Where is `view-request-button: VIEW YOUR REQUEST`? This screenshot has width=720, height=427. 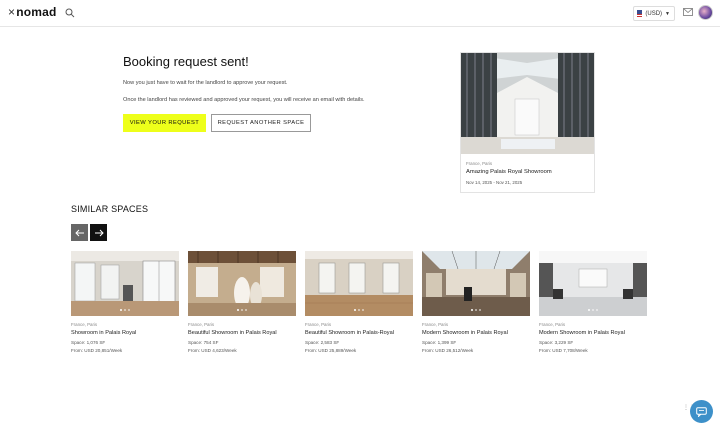 view-request-button: VIEW YOUR REQUEST is located at coordinates (164, 123).